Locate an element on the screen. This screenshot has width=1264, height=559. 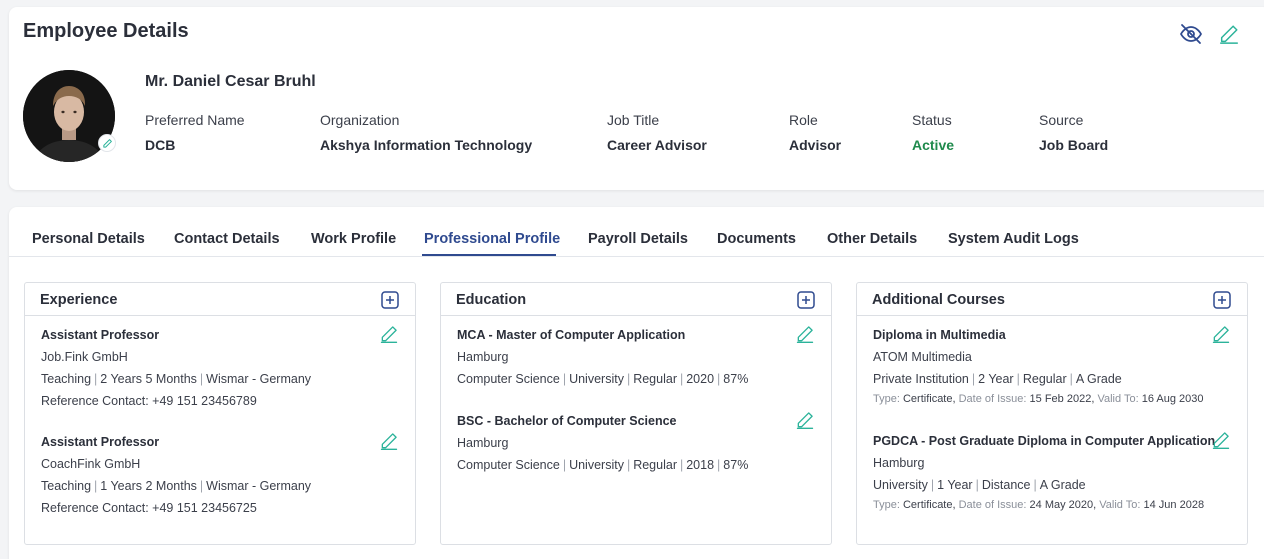
header-actions is located at coordinates (1210, 34).